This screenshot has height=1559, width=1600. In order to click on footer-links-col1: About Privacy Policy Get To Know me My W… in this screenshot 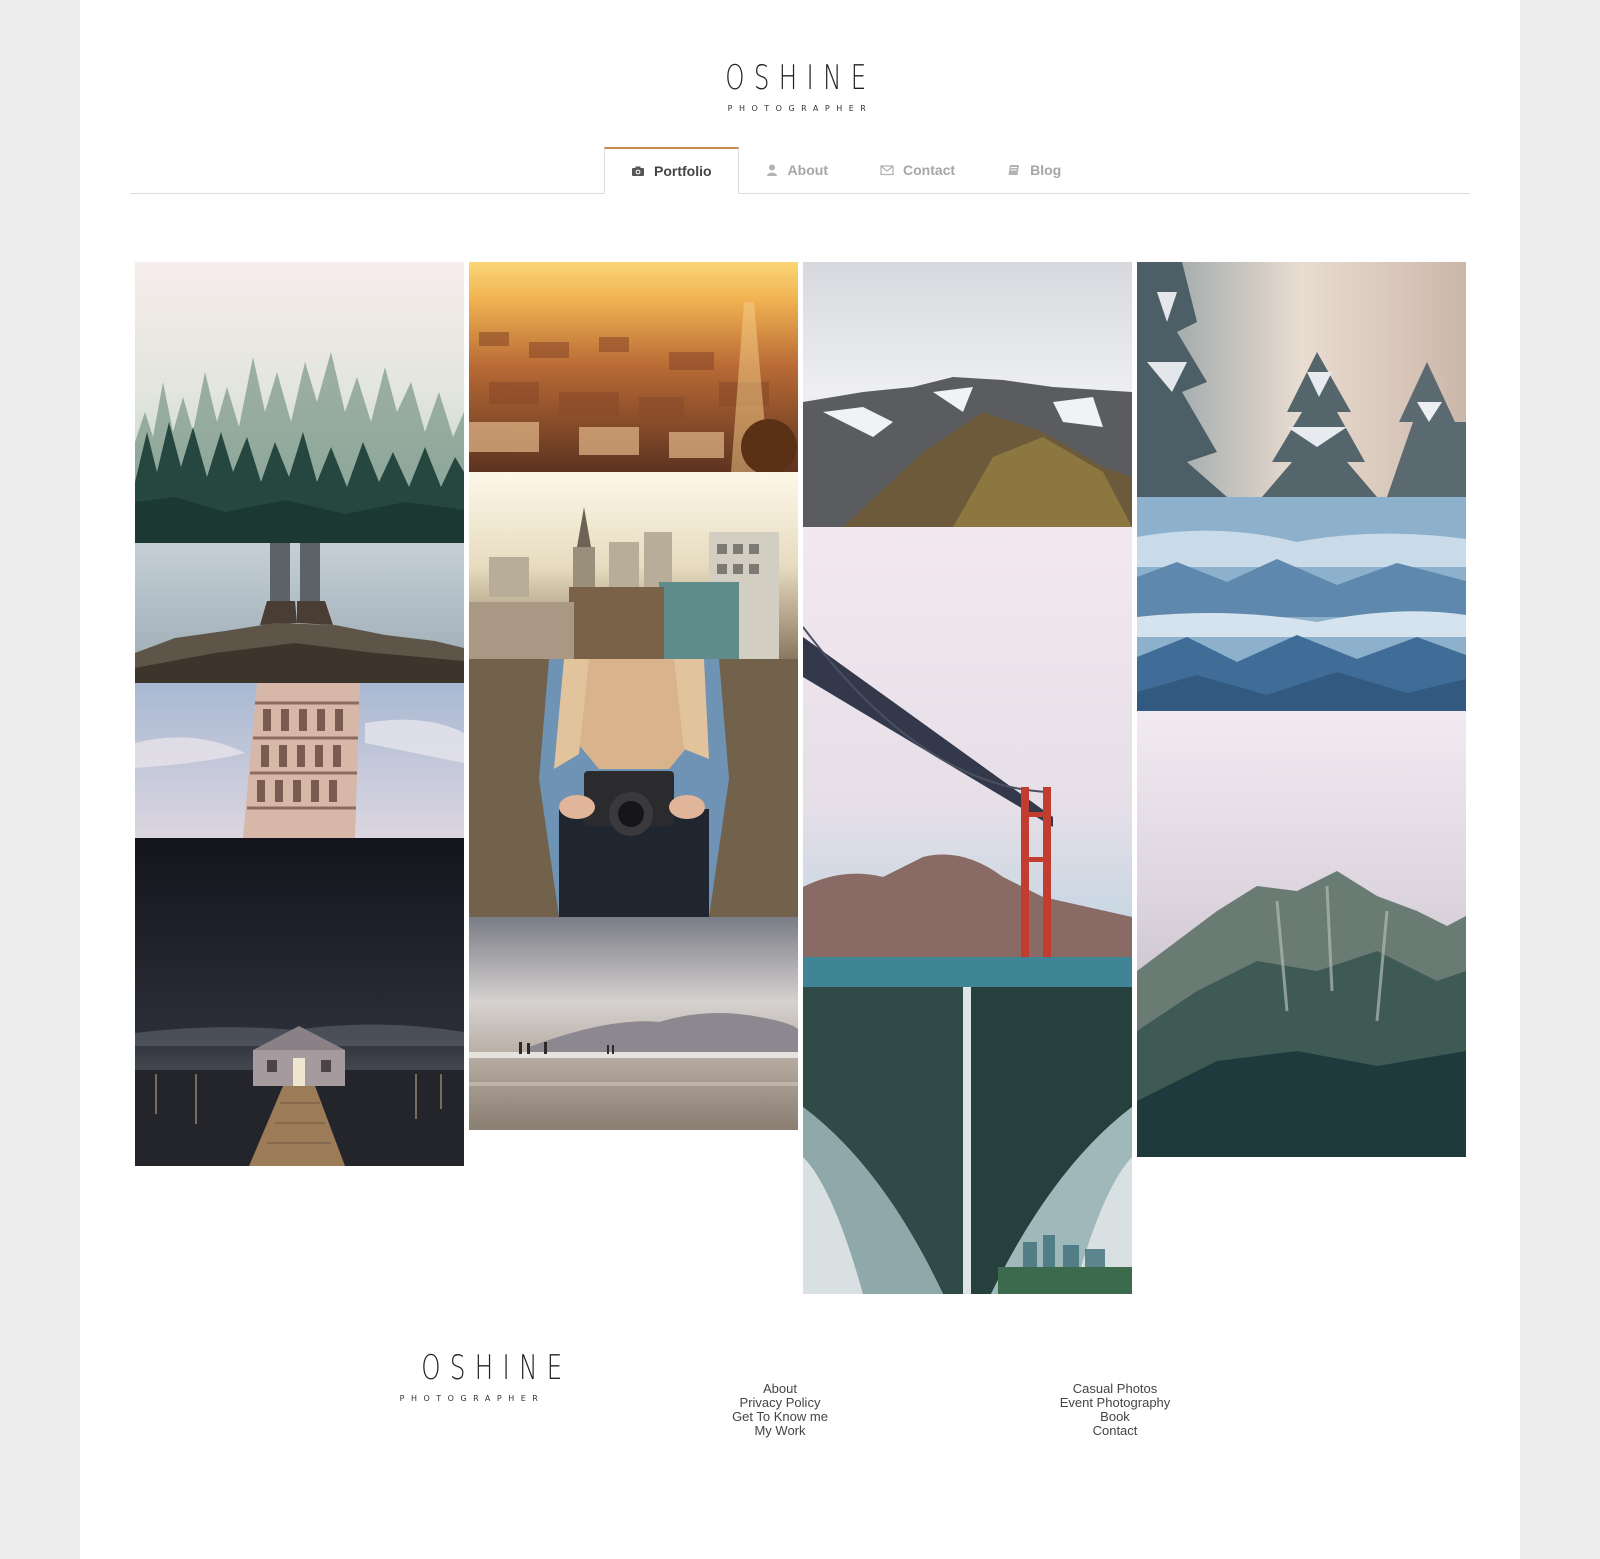, I will do `click(780, 1410)`.